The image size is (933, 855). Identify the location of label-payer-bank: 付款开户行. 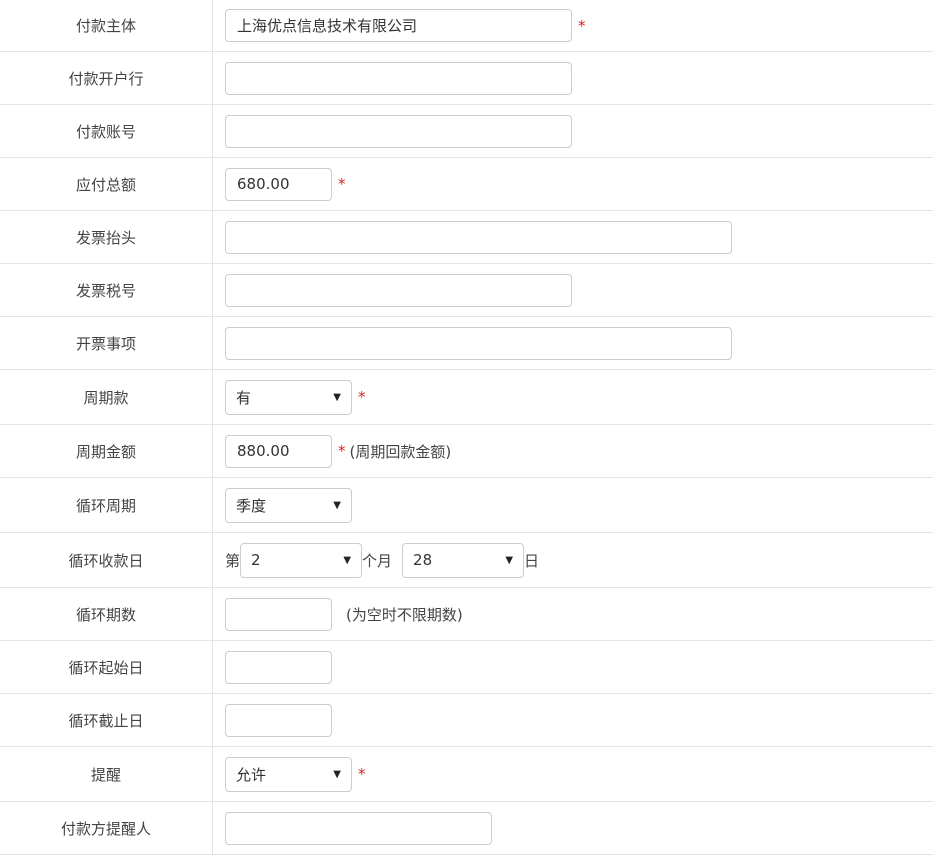
(106, 78).